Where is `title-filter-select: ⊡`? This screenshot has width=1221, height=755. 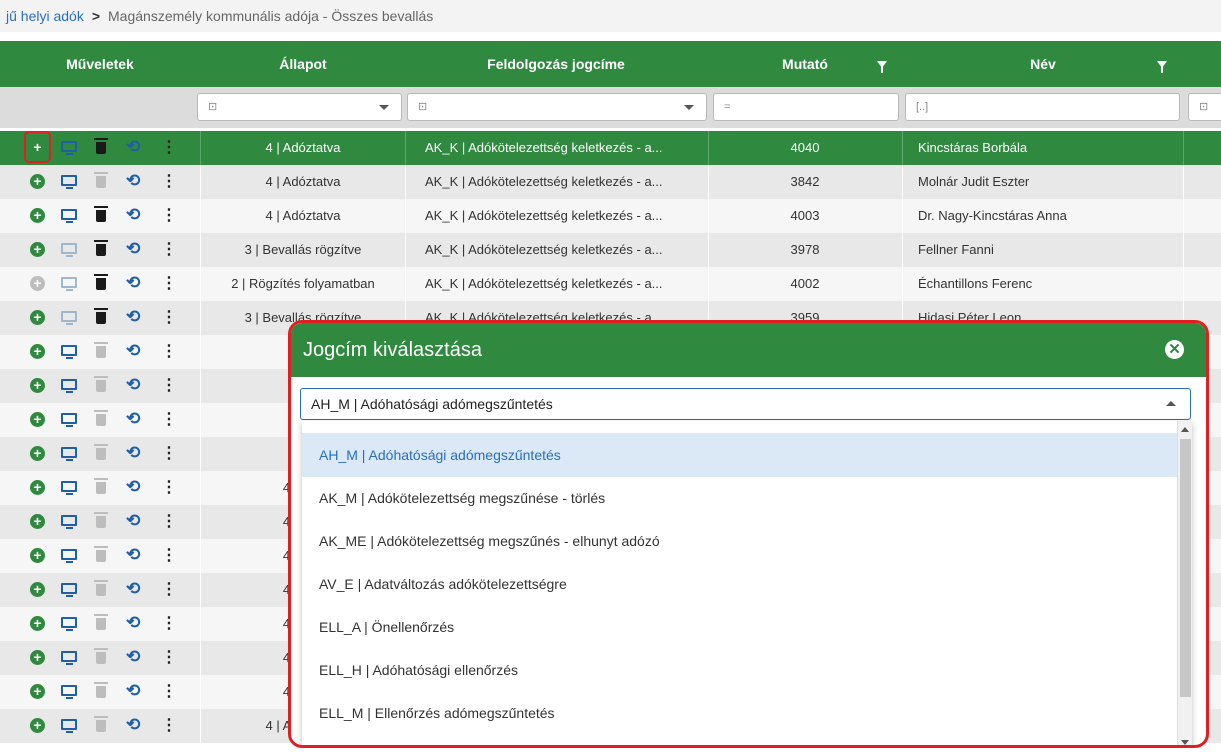 title-filter-select: ⊡ is located at coordinates (557, 107).